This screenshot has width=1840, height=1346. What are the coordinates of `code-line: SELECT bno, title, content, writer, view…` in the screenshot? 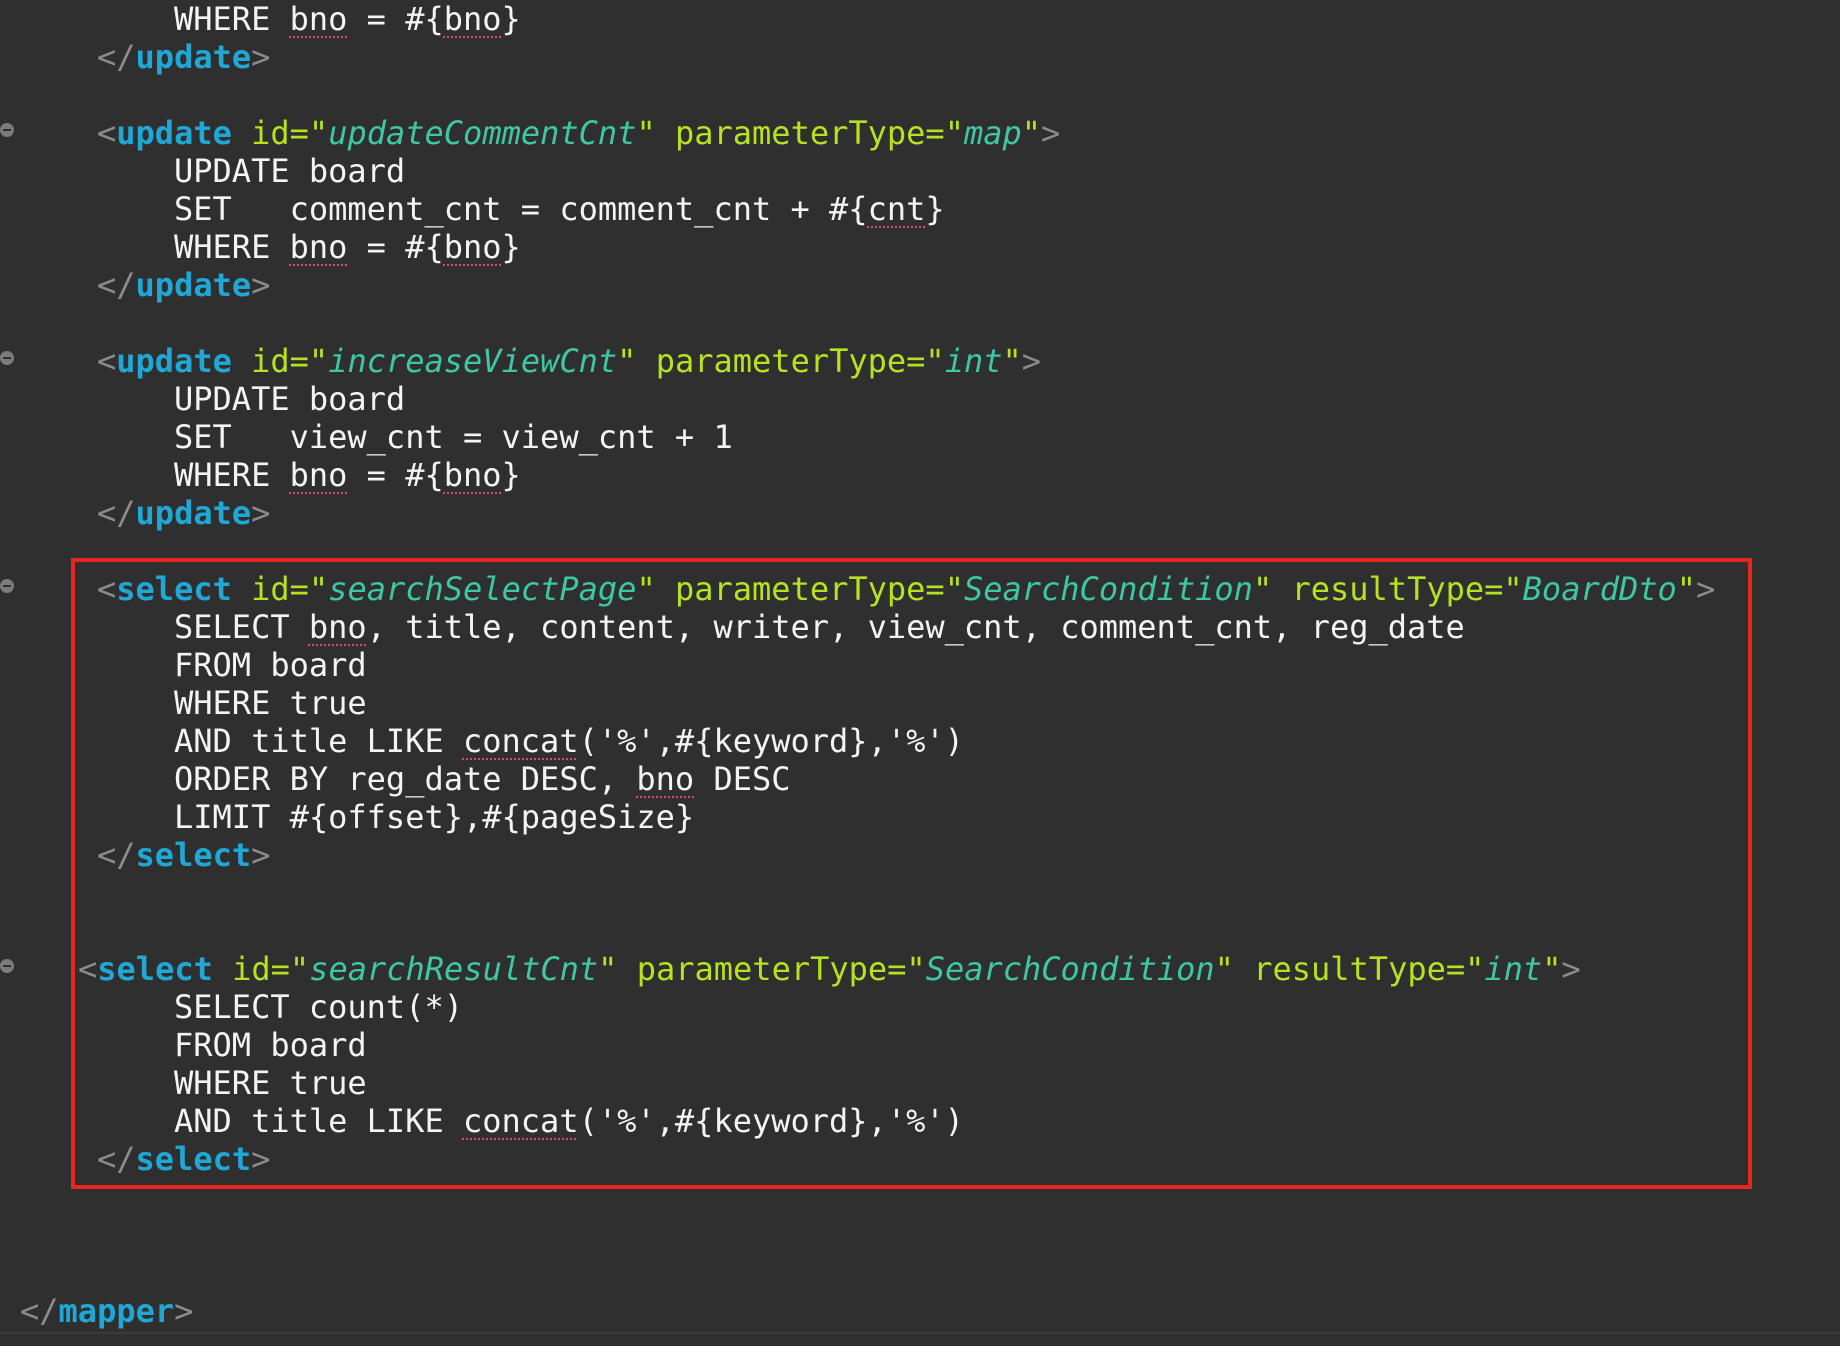 It's located at (819, 627).